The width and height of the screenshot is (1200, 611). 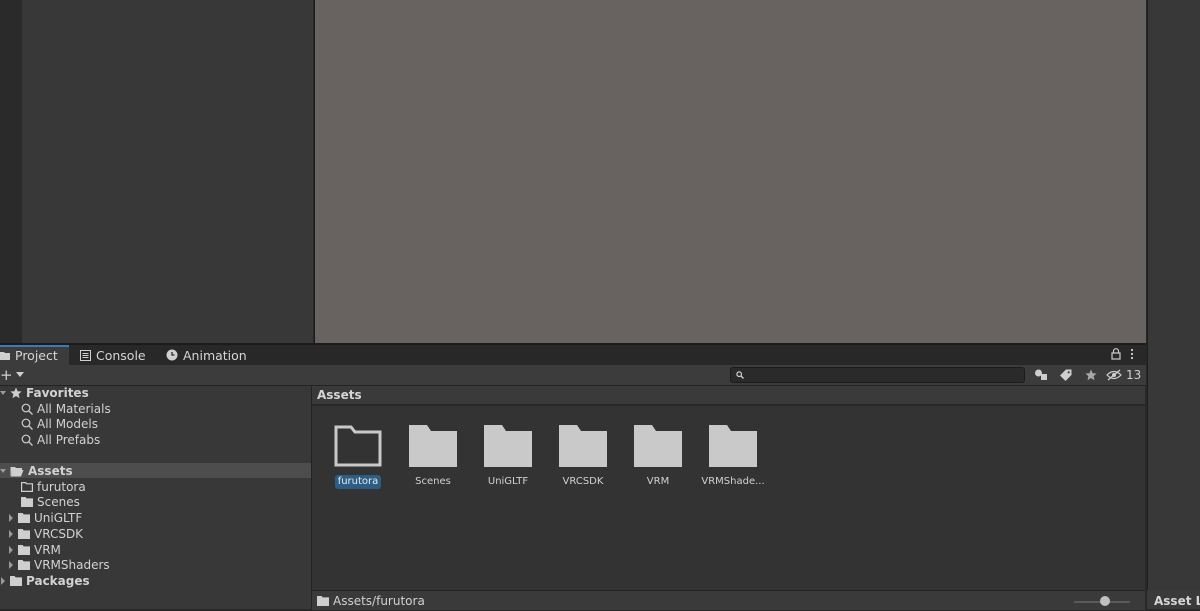 I want to click on tree-item-label: VRM, so click(x=47, y=550).